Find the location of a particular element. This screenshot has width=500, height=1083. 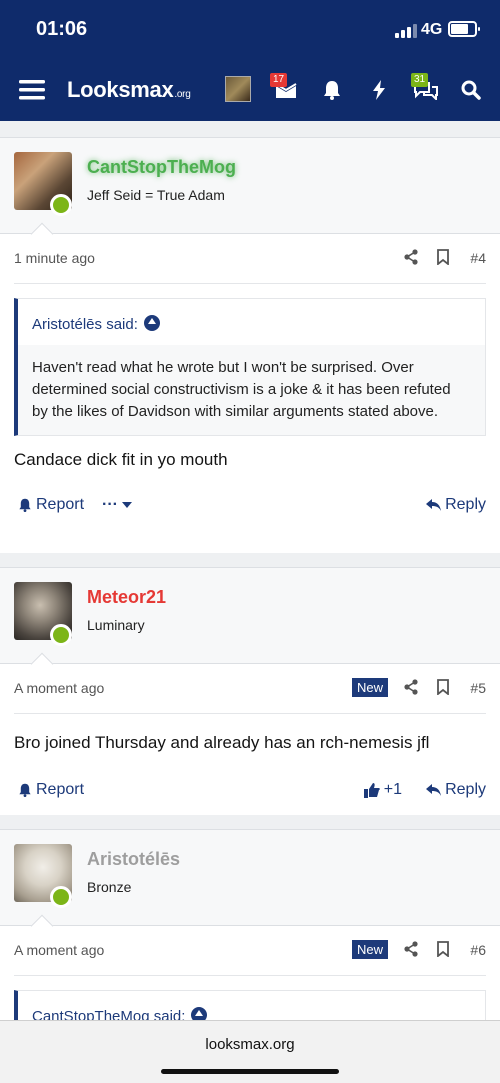

status-time: 01:06 is located at coordinates (62, 29).